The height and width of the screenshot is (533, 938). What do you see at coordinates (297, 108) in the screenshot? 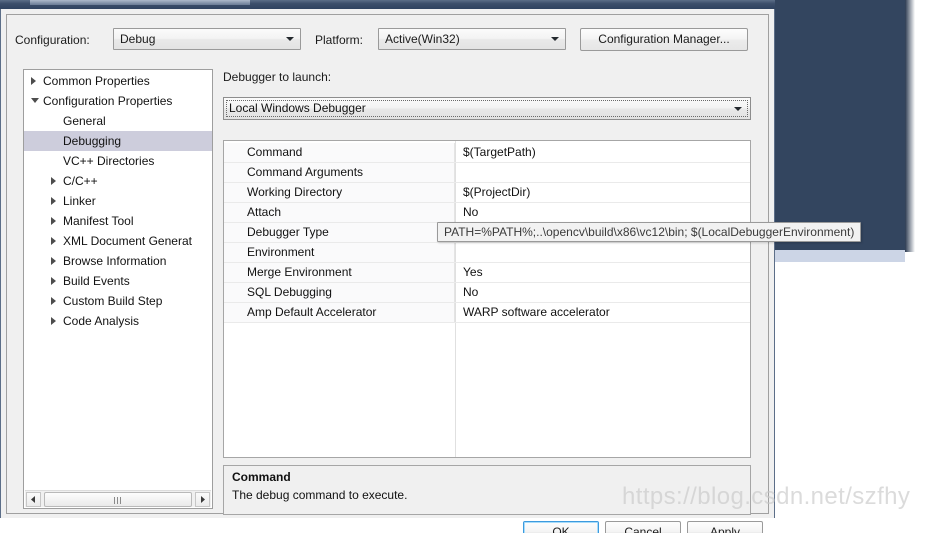
I see `debugger-to-launch-value: Local Windows Debugger` at bounding box center [297, 108].